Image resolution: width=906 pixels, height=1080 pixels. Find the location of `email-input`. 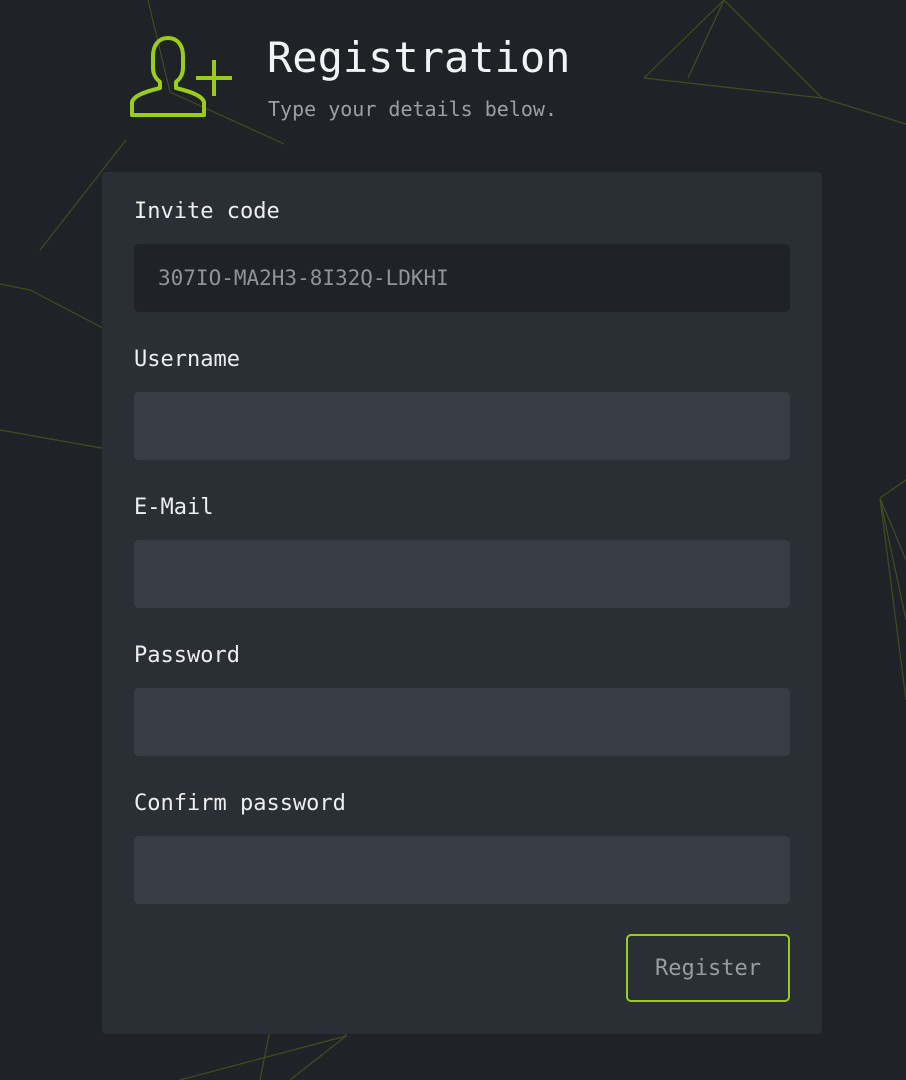

email-input is located at coordinates (462, 574).